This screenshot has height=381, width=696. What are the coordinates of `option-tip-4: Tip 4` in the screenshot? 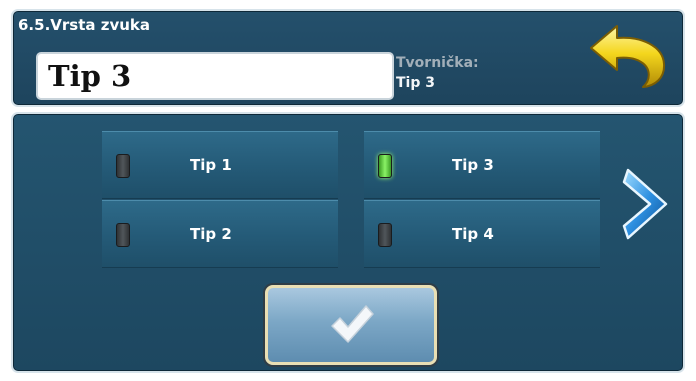 It's located at (482, 234).